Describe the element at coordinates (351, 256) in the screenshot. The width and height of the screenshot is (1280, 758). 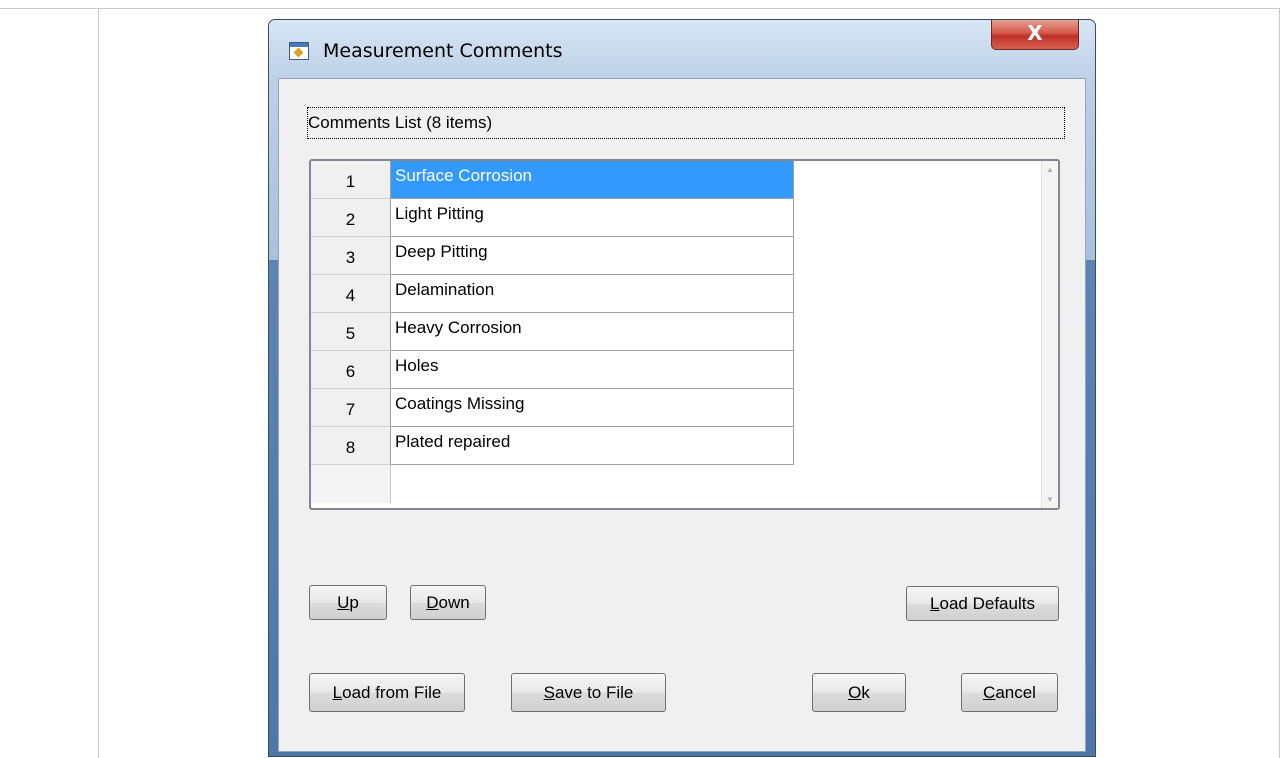
I see `row-number: 3` at that location.